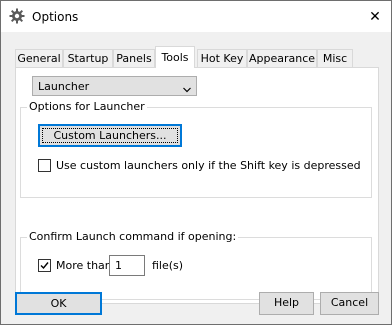  I want to click on file-count-value: 1, so click(118, 265).